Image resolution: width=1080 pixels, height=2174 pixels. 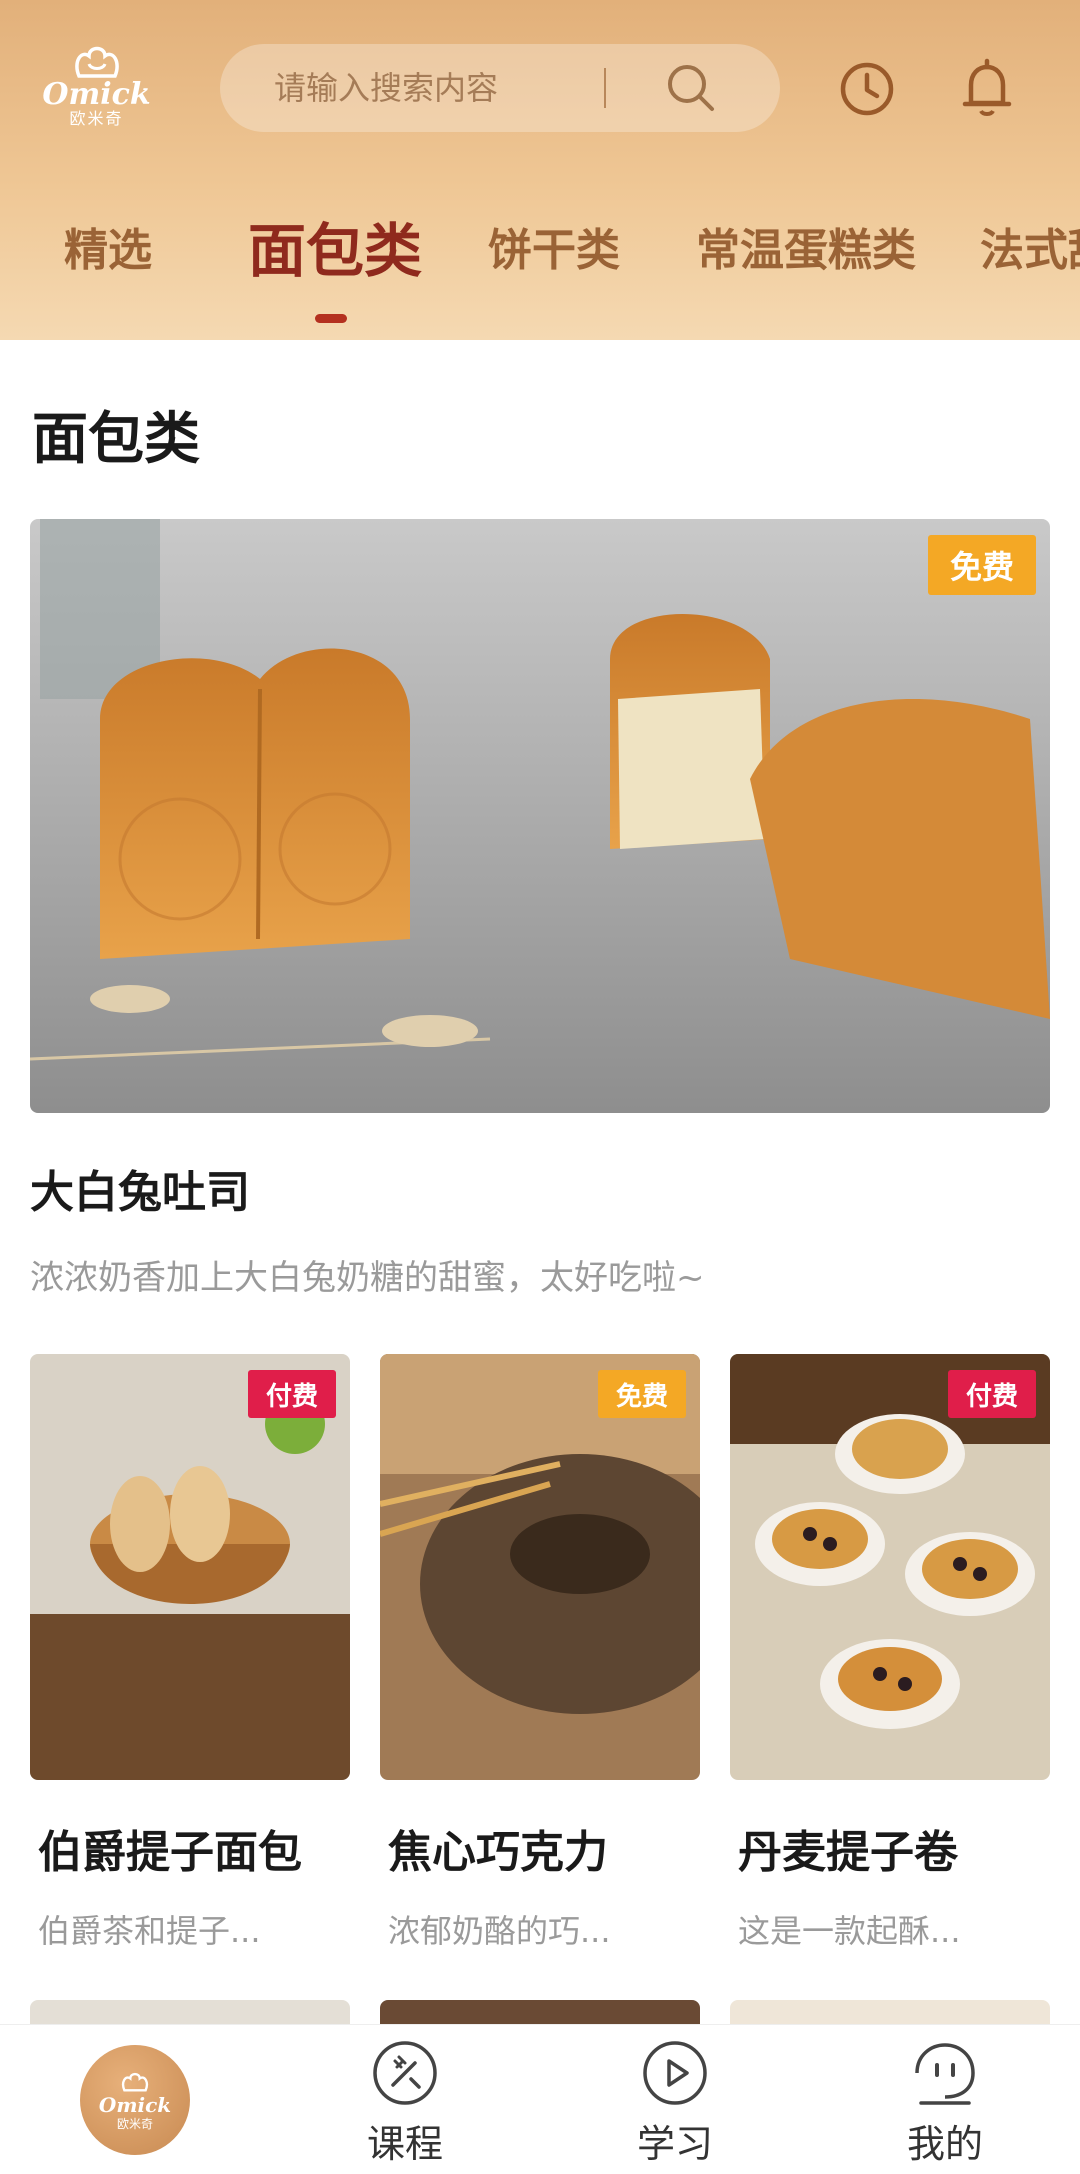 I want to click on nav-home-button: Omick 欧米奇, so click(x=135, y=2100).